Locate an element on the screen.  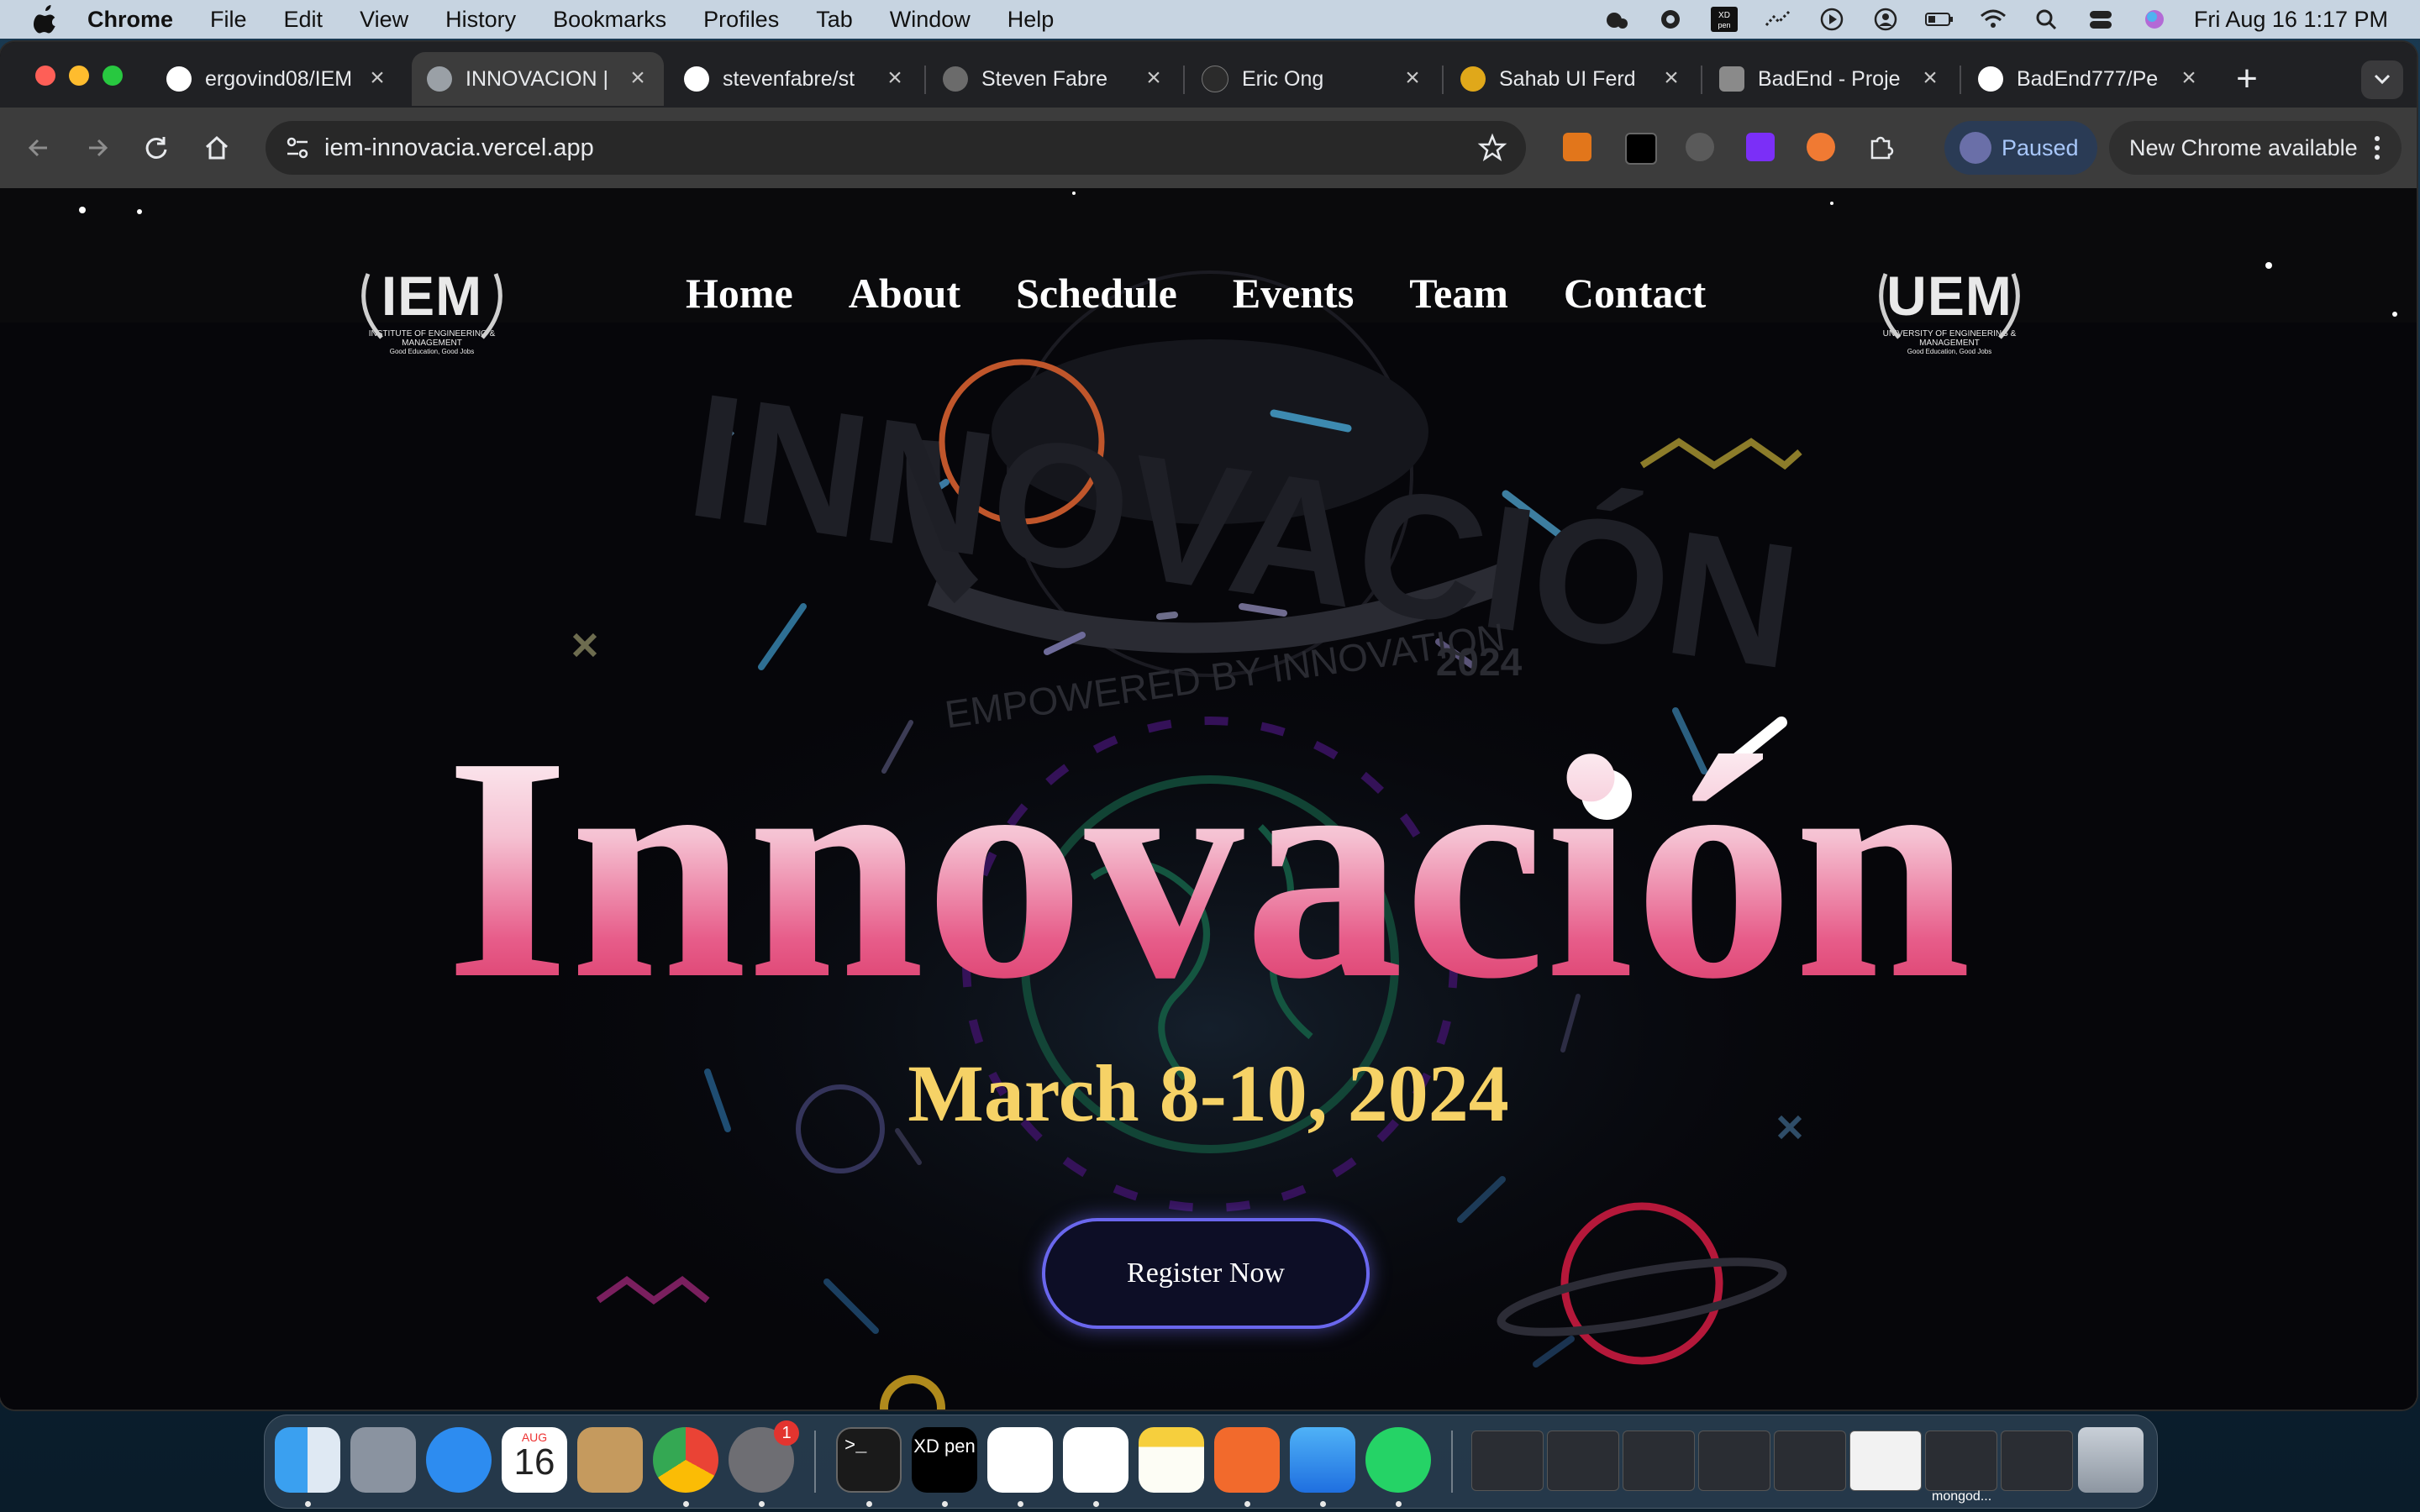
safari-icon is located at coordinates (459, 1460).